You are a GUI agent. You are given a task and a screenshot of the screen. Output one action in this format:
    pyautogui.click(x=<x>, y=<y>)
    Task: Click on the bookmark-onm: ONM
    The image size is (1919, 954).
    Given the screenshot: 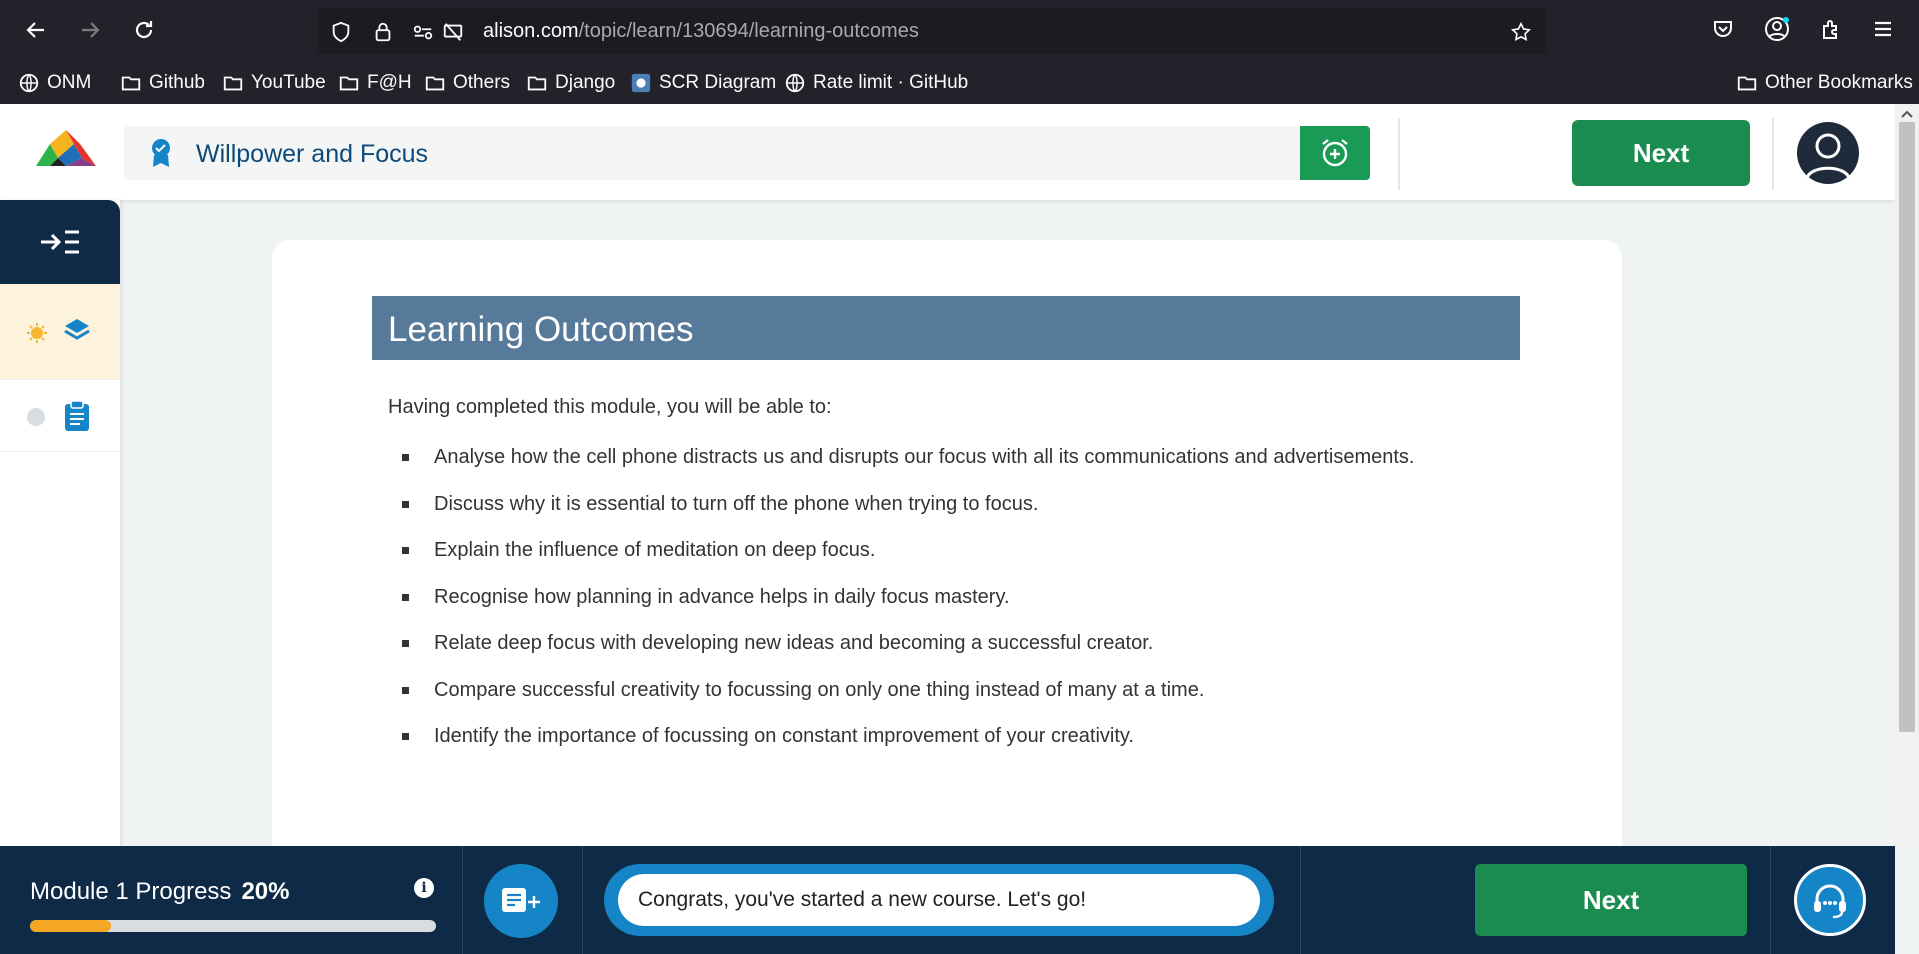 What is the action you would take?
    pyautogui.click(x=54, y=83)
    